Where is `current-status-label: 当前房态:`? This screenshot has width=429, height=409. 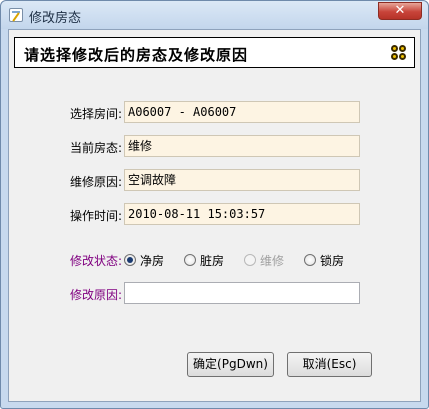
current-status-label: 当前房态: is located at coordinates (95, 148).